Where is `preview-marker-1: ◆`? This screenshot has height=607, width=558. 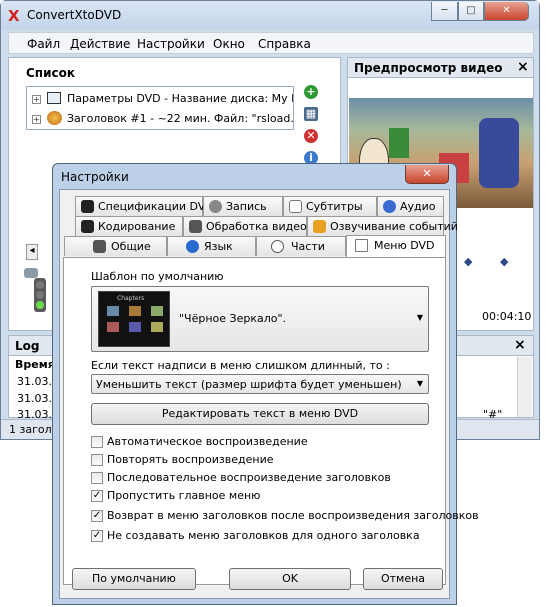
preview-marker-1: ◆ is located at coordinates (468, 261).